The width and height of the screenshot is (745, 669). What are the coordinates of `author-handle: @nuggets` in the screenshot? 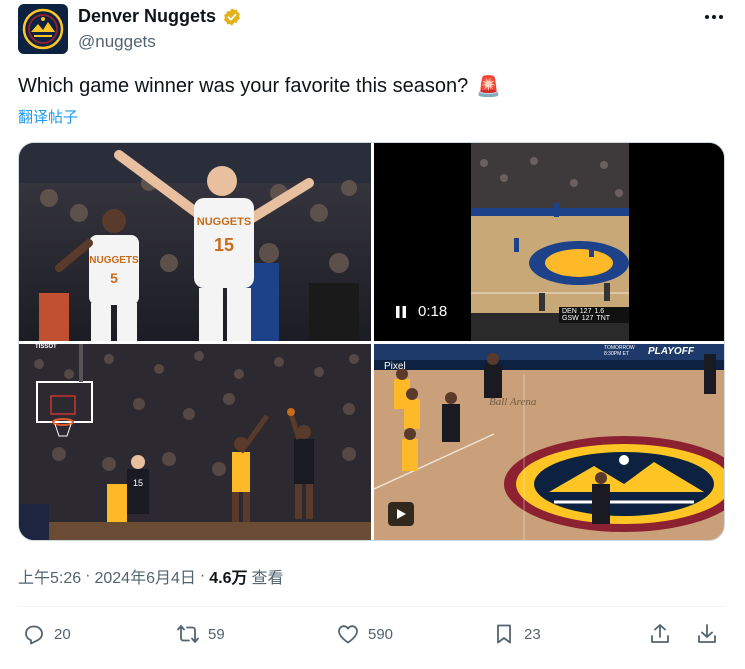 It's located at (117, 42).